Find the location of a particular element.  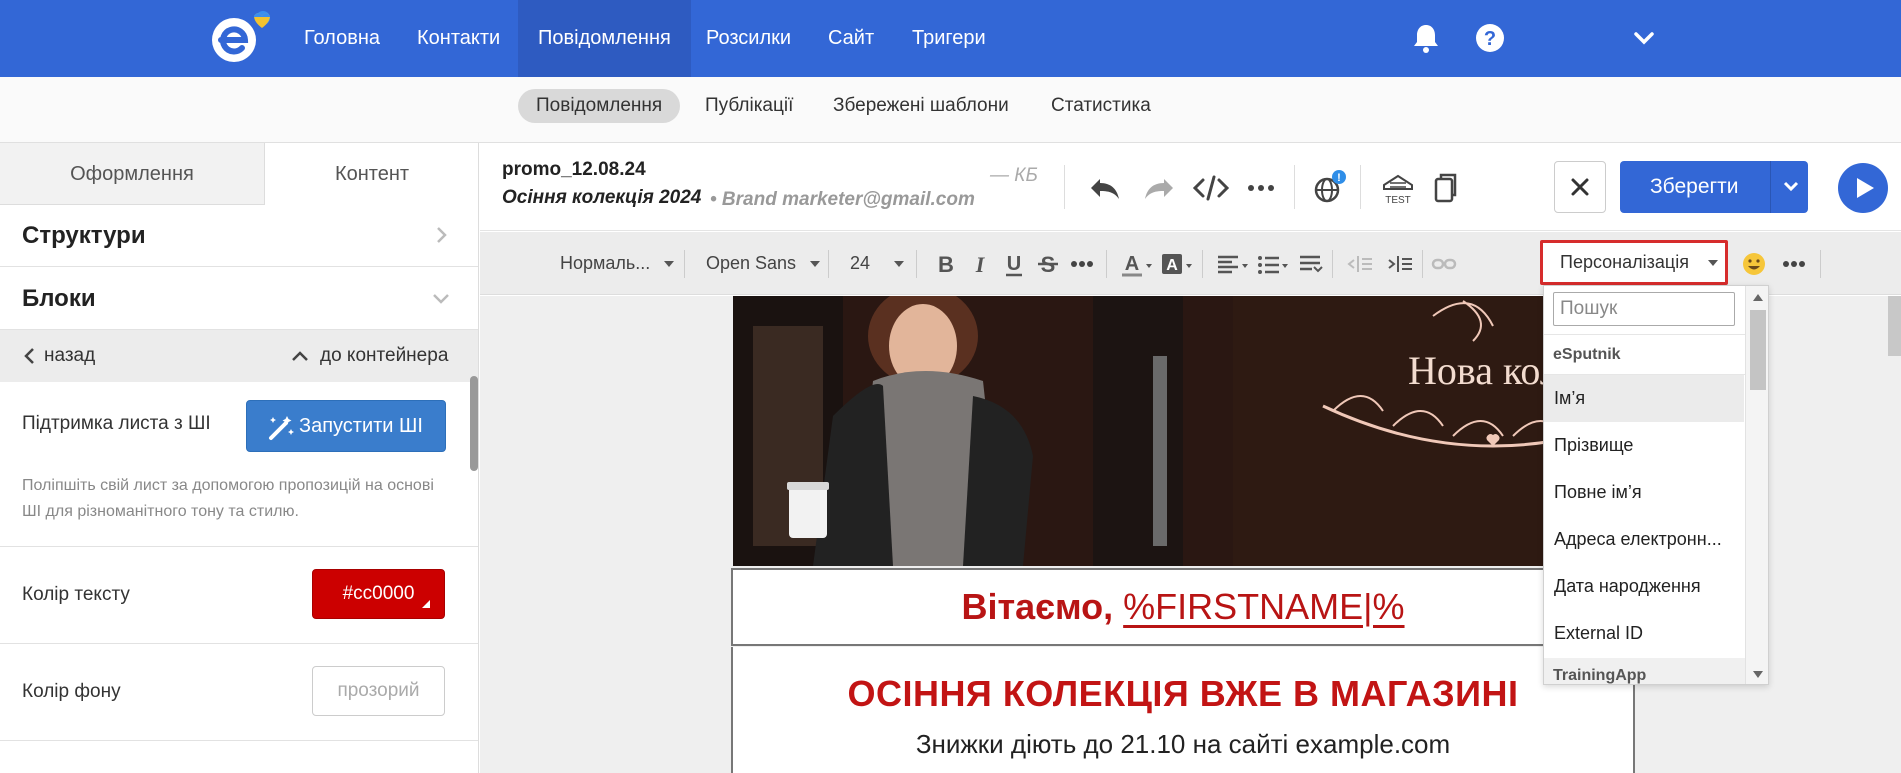

save-options-button is located at coordinates (1790, 187).